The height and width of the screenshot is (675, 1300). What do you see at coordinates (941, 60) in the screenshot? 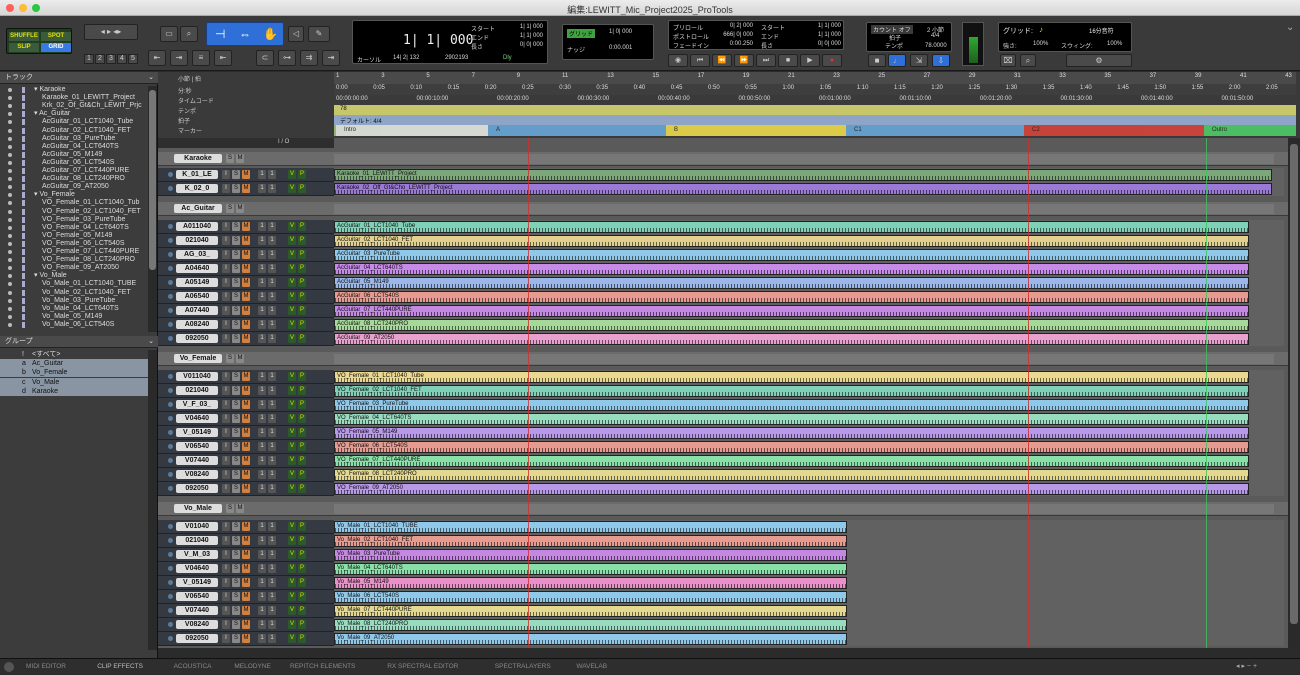
I see `midi-merge-icon: ⇩` at bounding box center [941, 60].